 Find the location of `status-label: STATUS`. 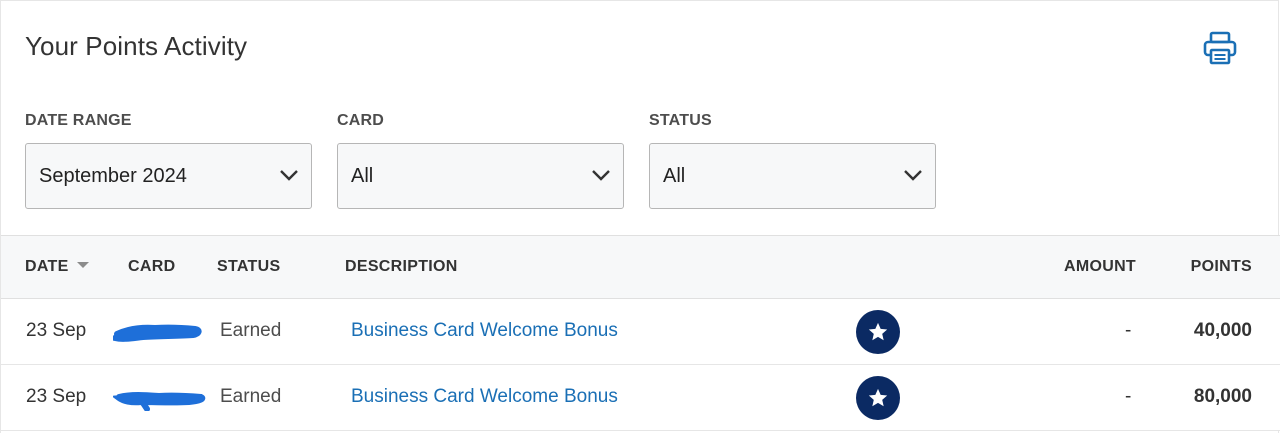

status-label: STATUS is located at coordinates (680, 120).